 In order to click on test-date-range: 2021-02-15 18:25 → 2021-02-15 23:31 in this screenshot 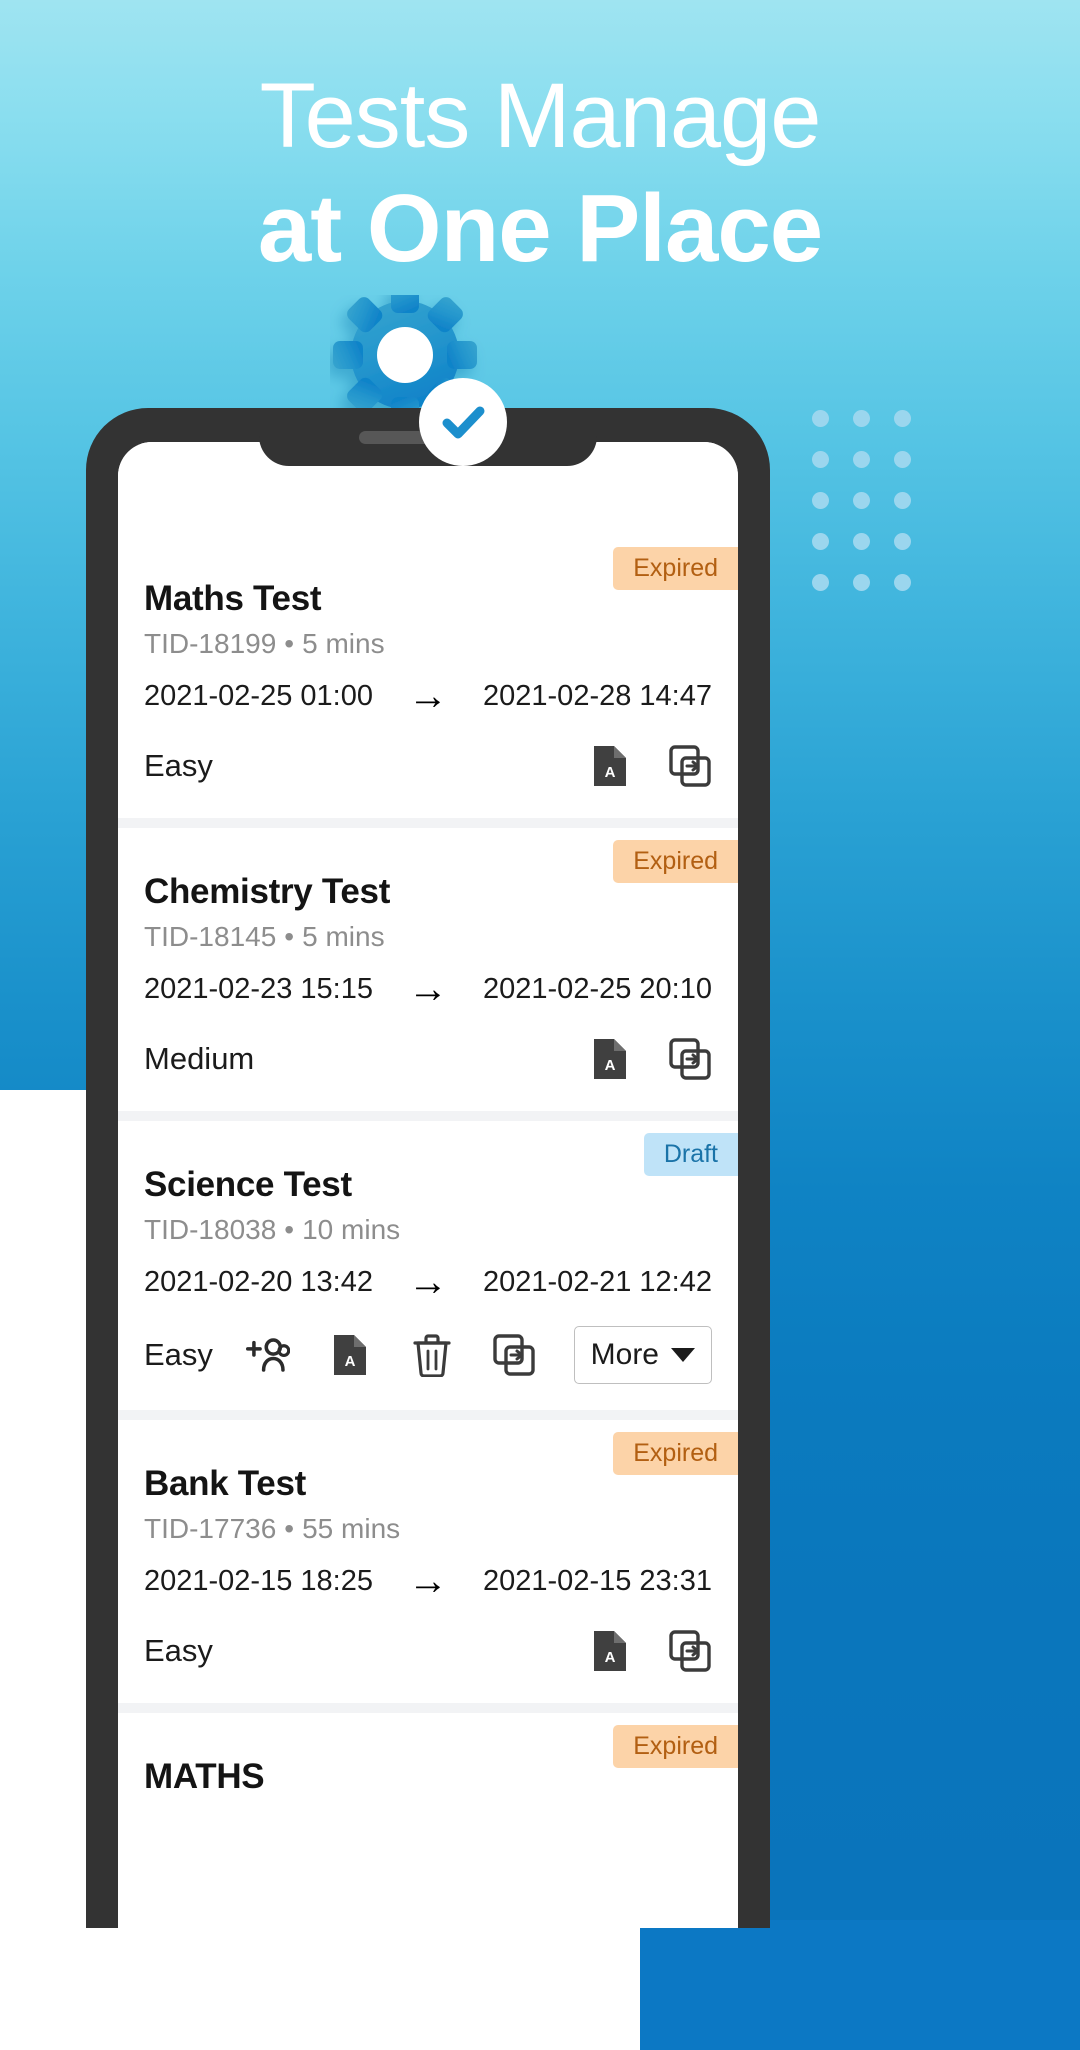, I will do `click(428, 1581)`.